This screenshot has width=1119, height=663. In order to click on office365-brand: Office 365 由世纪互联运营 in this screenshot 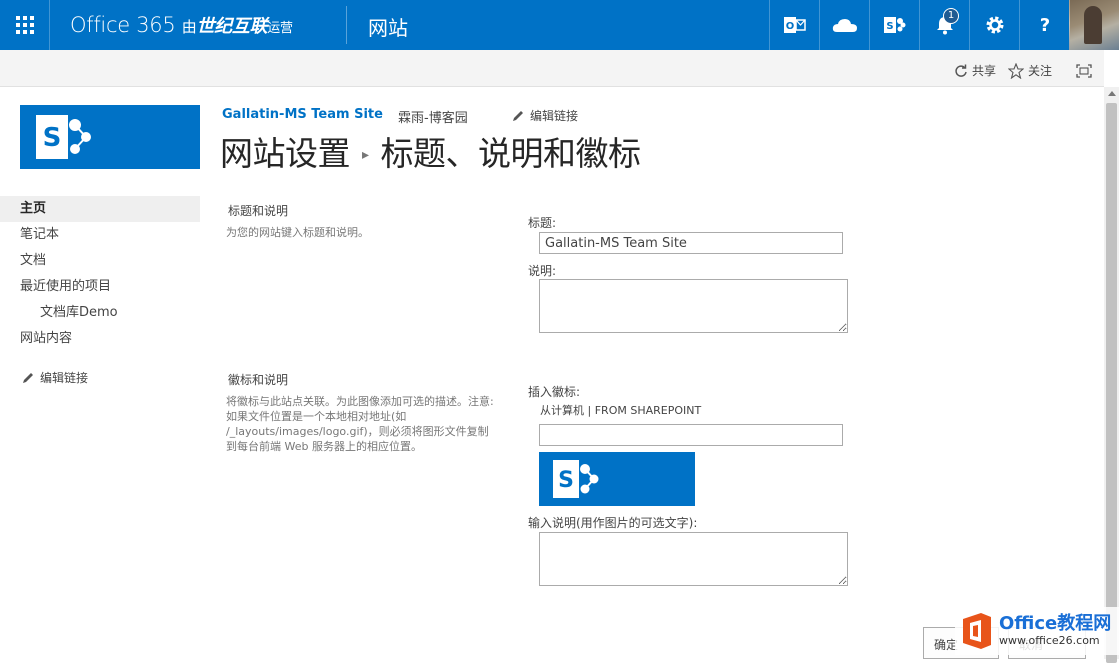, I will do `click(181, 25)`.